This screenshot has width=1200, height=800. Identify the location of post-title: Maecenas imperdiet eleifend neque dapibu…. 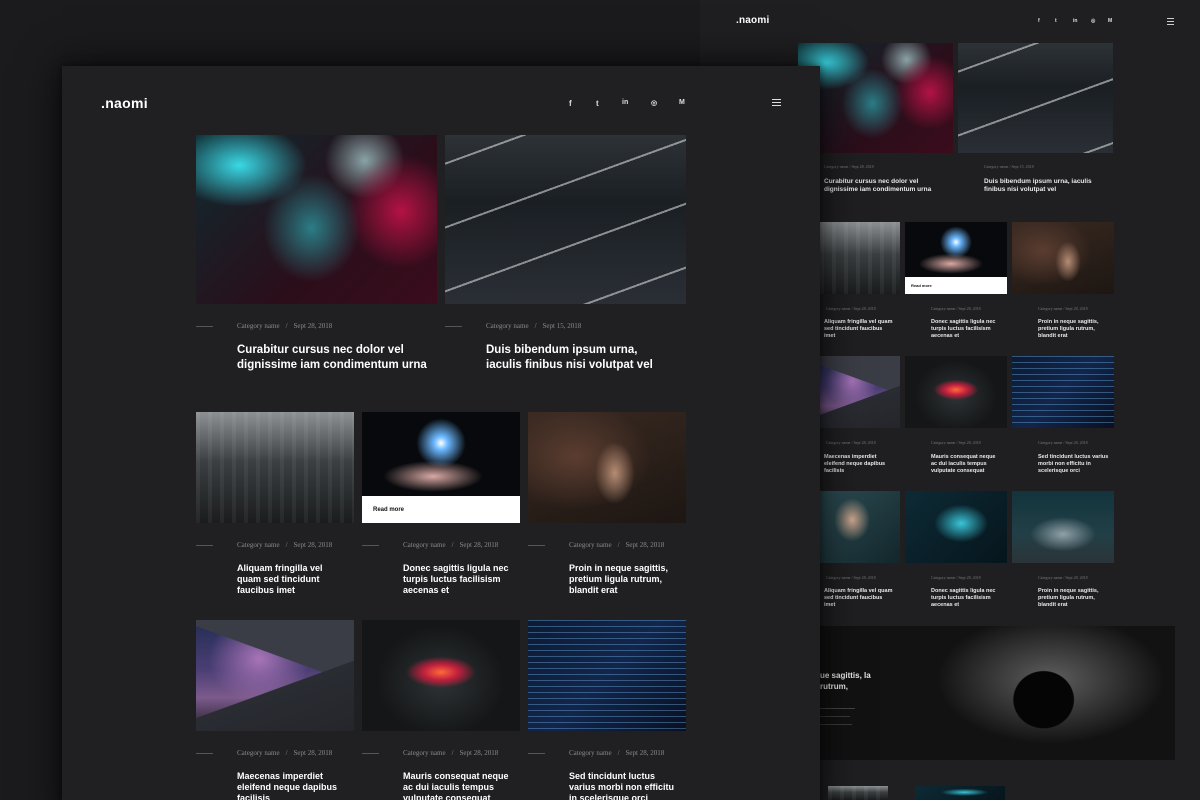
(292, 785).